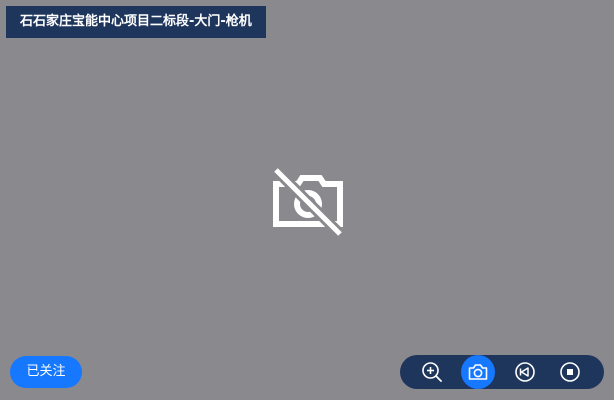 This screenshot has height=400, width=614. I want to click on zoom-in-button, so click(432, 372).